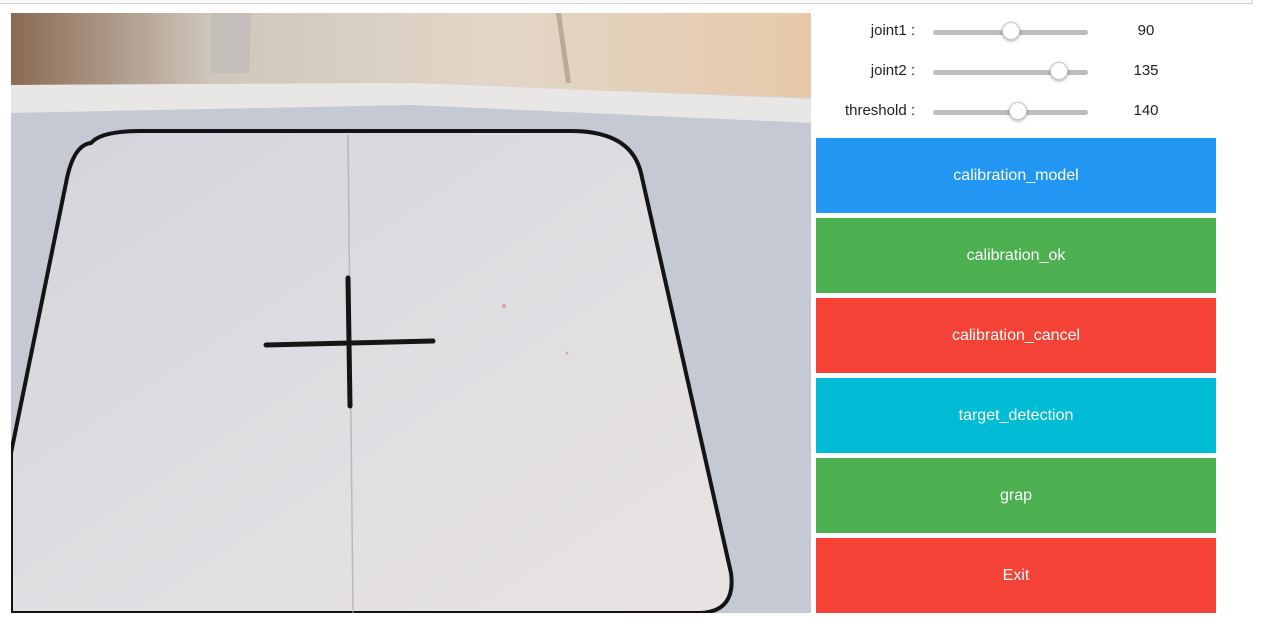 Image resolution: width=1263 pixels, height=627 pixels. What do you see at coordinates (1146, 110) in the screenshot?
I see `slider-value: 140` at bounding box center [1146, 110].